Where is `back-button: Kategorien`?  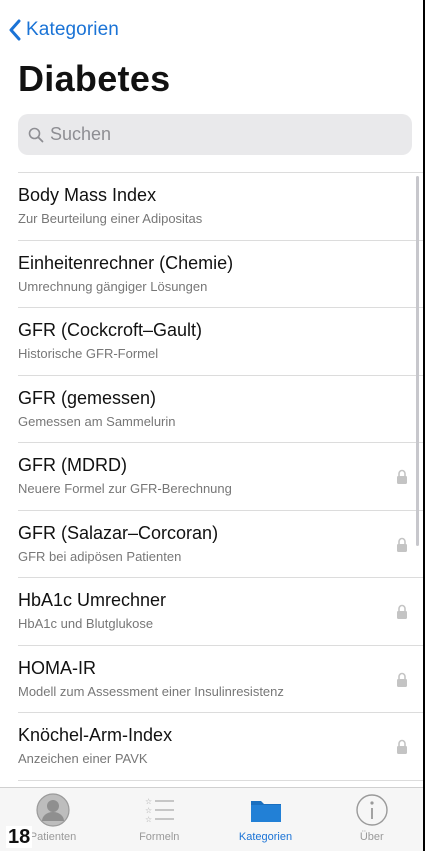
back-button: Kategorien is located at coordinates (63, 30).